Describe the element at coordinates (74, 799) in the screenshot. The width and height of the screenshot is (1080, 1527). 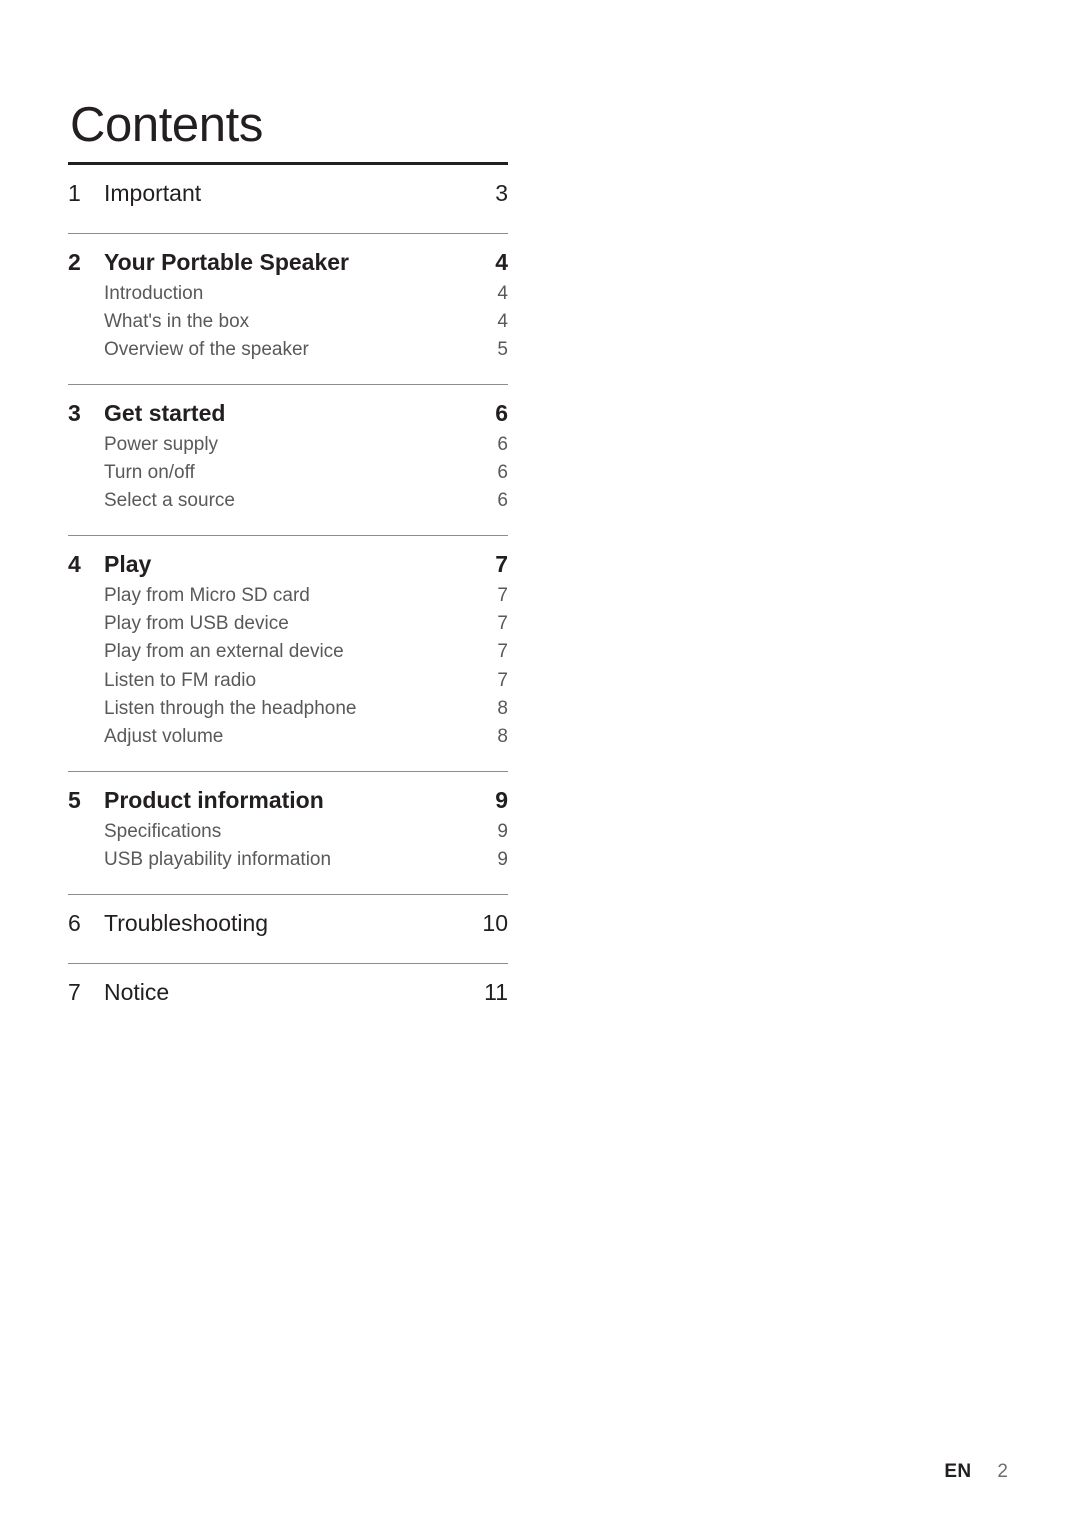
I see `toc-chapter-number: 5` at that location.